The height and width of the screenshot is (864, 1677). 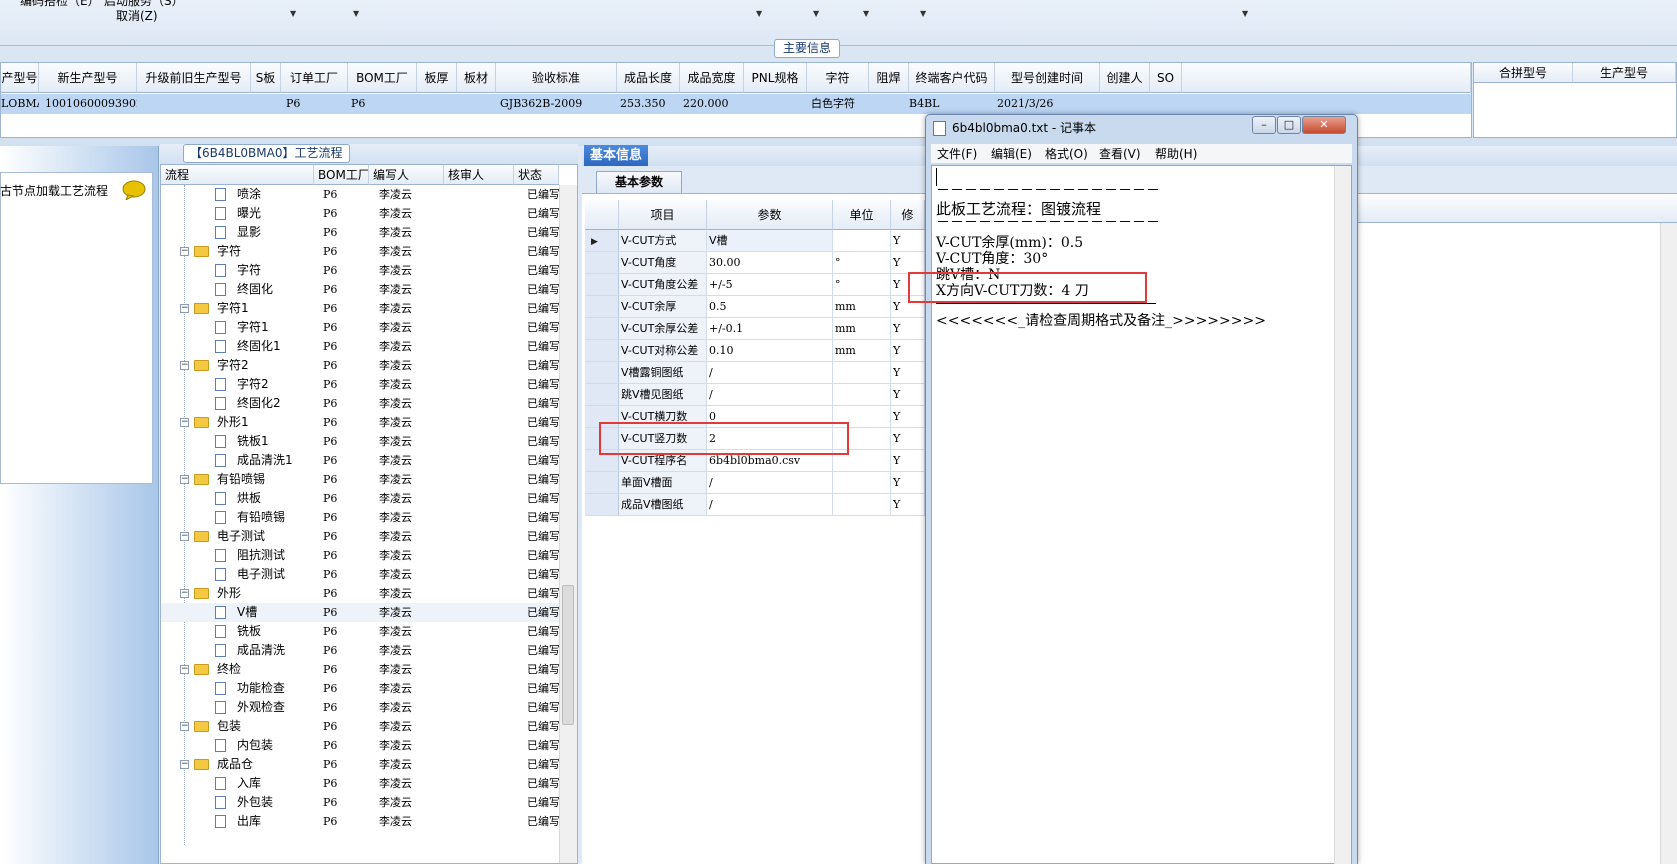 I want to click on menu-file: 文件(F), so click(x=957, y=154).